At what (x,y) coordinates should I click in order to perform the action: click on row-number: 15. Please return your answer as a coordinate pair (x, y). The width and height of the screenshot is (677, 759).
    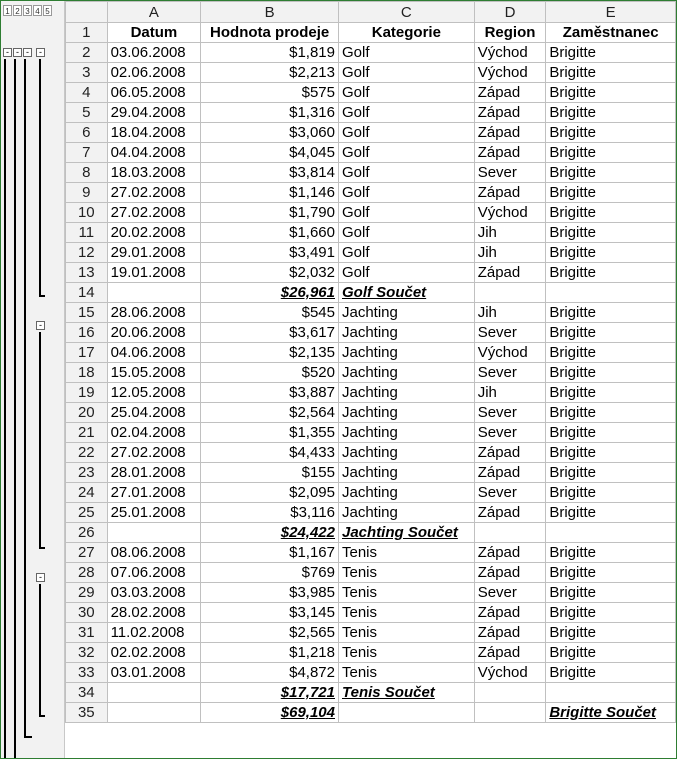
    Looking at the image, I should click on (86, 312).